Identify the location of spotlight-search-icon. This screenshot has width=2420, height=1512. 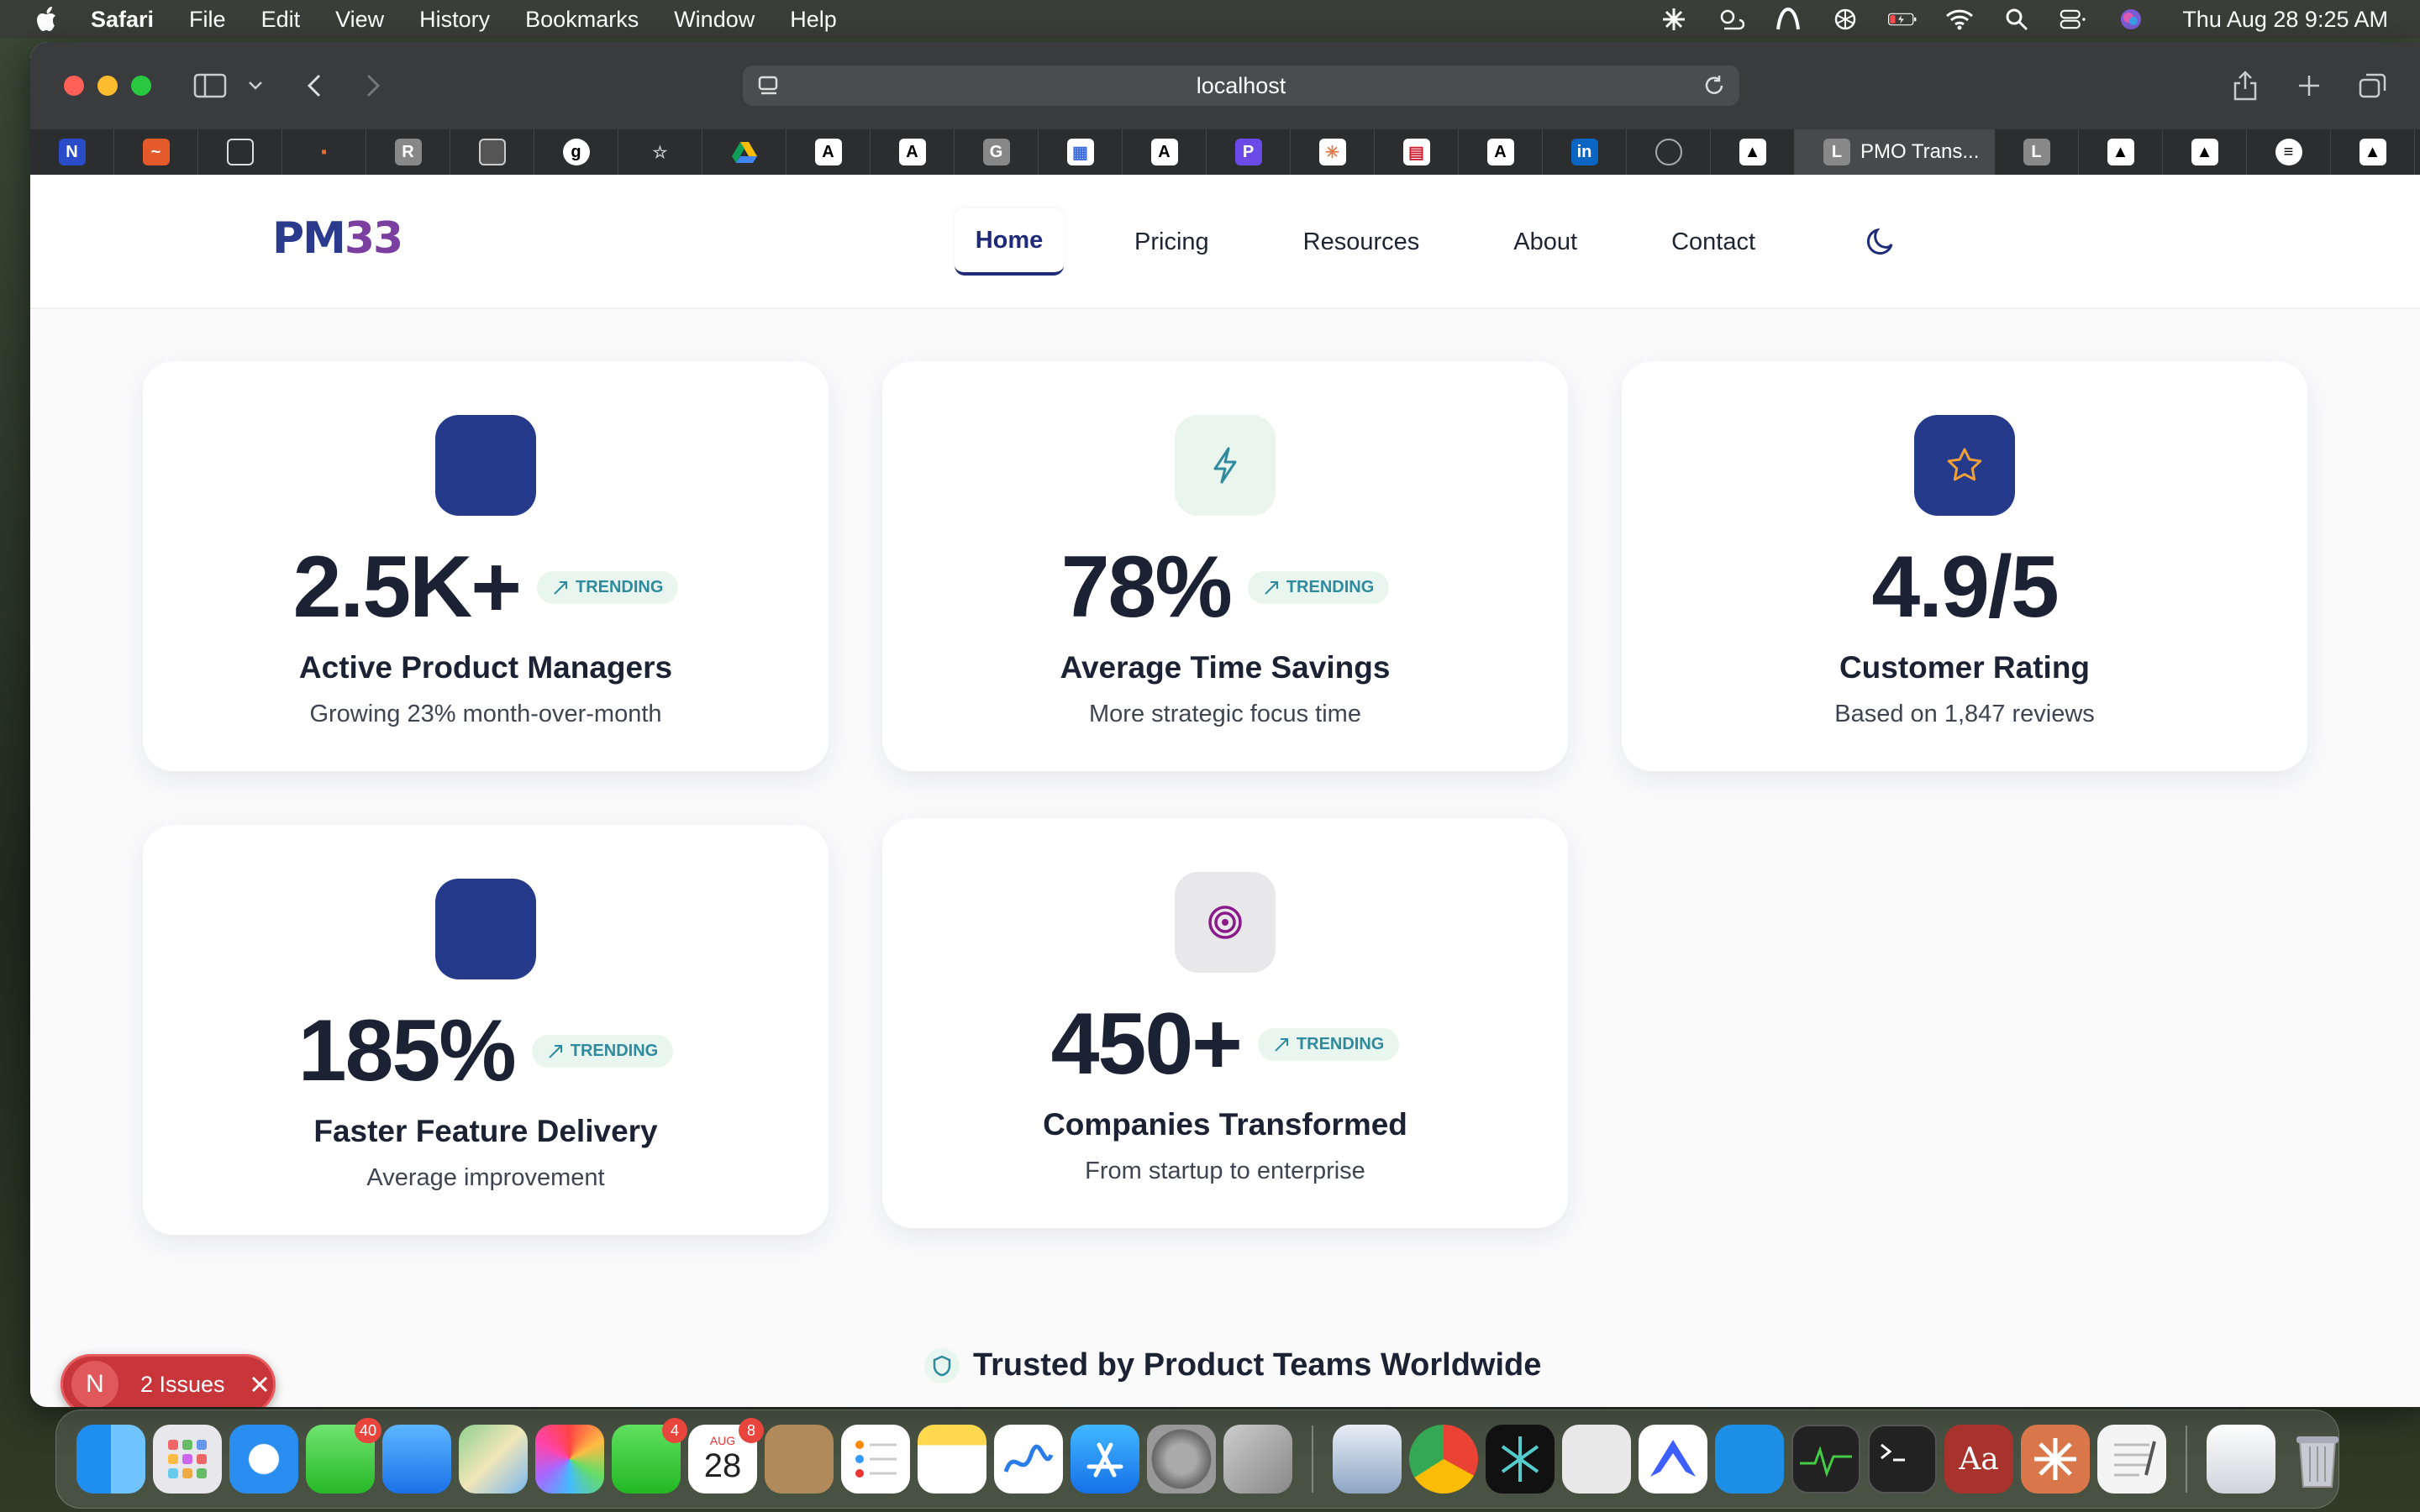
(2016, 19).